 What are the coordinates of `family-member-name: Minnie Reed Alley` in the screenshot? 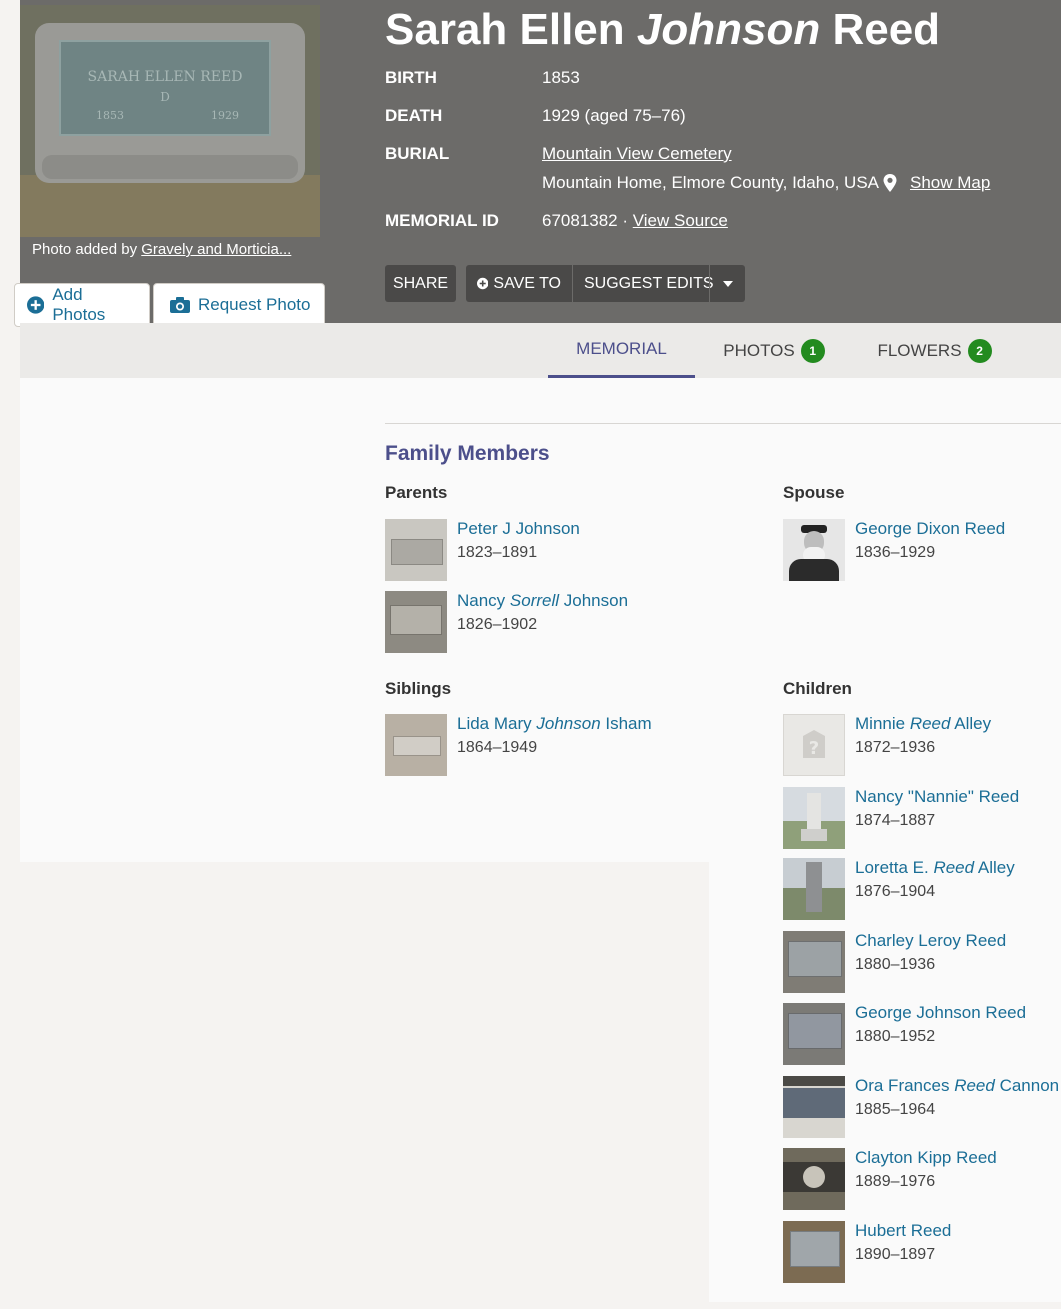 It's located at (923, 723).